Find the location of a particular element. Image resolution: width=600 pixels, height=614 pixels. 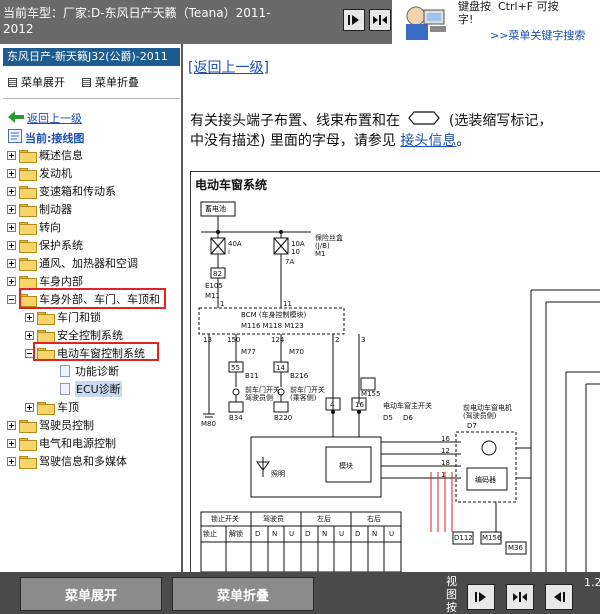

diagram-label: 55 is located at coordinates (235, 368).